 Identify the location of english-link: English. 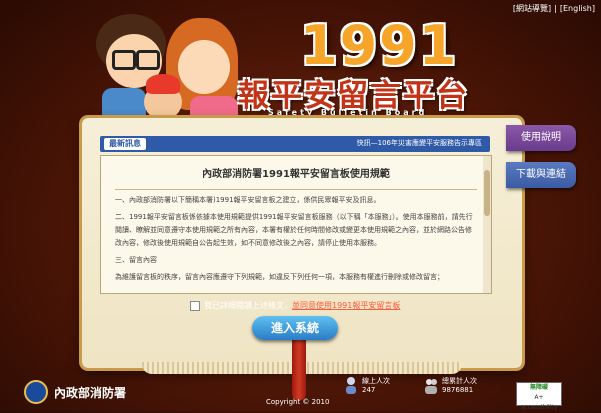
(577, 8).